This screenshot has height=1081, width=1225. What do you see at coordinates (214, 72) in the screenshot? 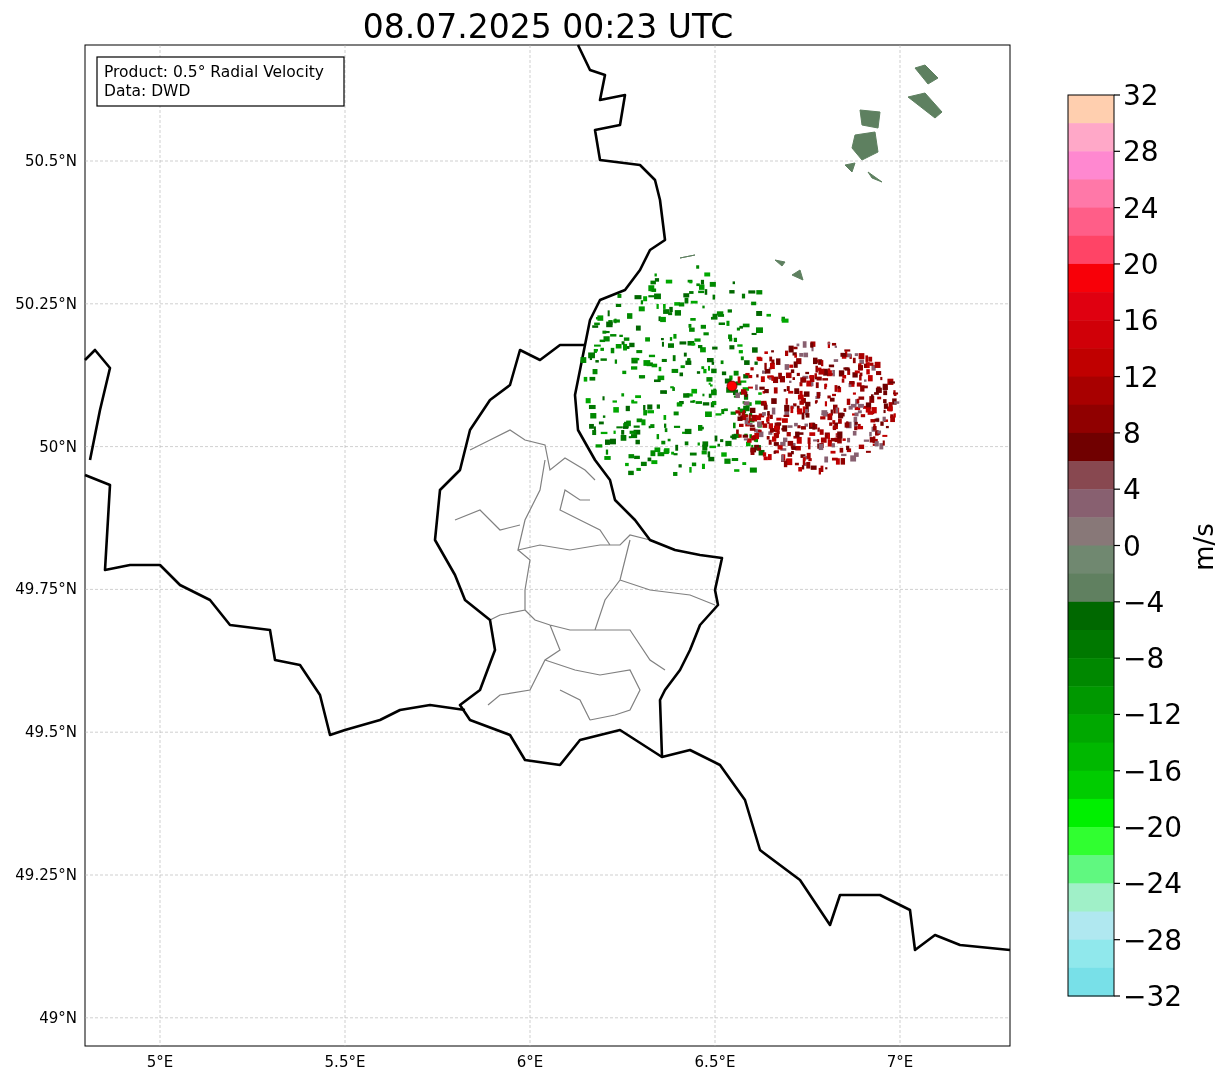
I see `legend-text: Product: 0.5° Radial Velocity` at bounding box center [214, 72].